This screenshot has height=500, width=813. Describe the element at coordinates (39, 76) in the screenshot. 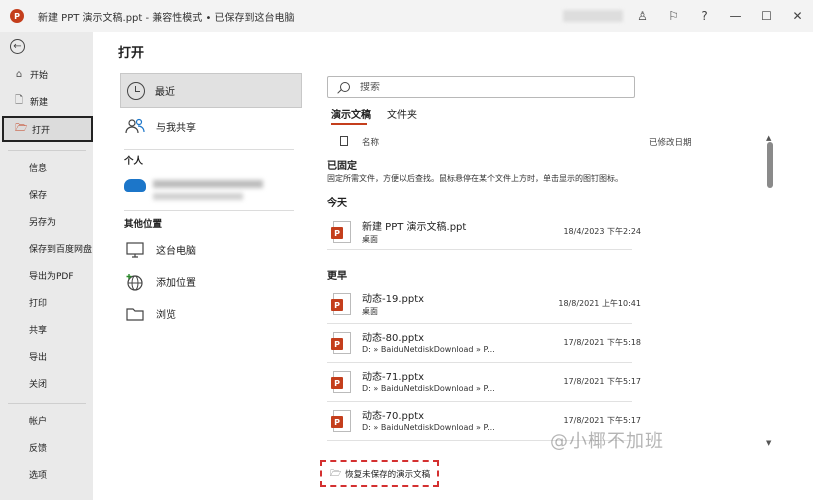

I see `nav-item-label: 开始` at that location.